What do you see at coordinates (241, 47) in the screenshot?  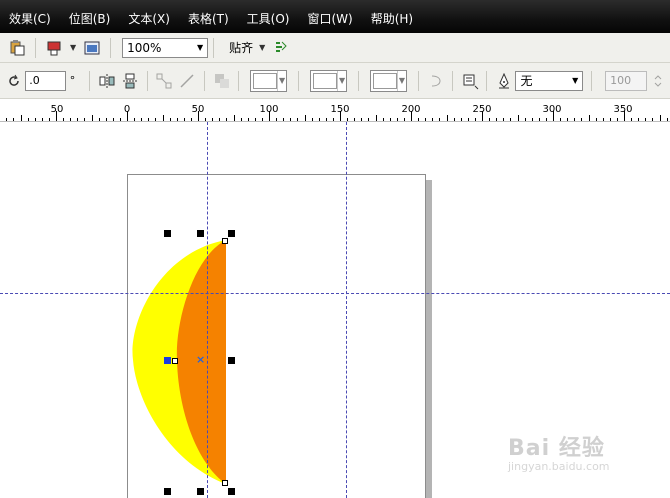 I see `snap-to-label: 贴齐` at bounding box center [241, 47].